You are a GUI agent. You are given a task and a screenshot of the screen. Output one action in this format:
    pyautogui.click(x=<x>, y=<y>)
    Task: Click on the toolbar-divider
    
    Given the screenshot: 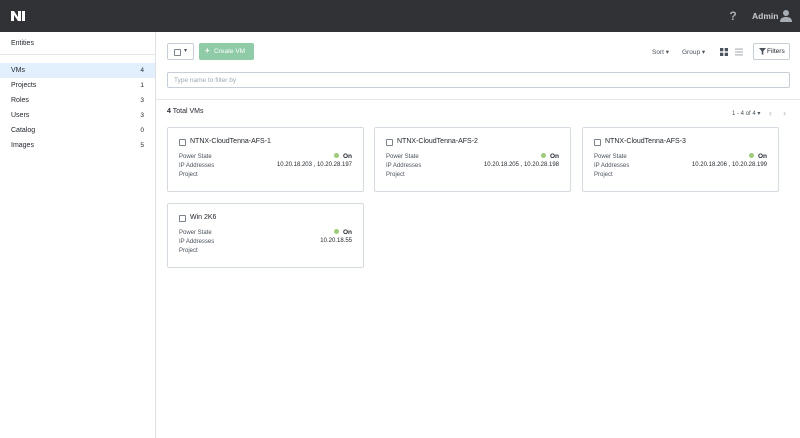 What is the action you would take?
    pyautogui.click(x=478, y=99)
    